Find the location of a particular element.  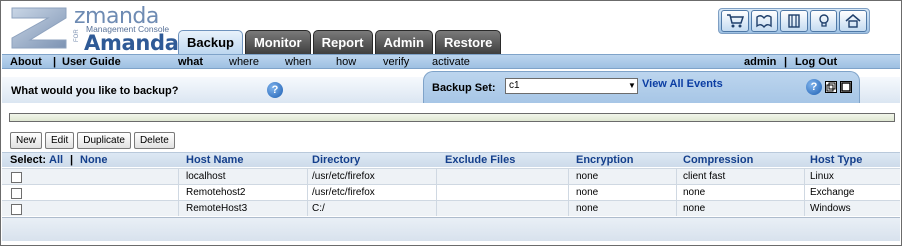

logout-link: Log Out is located at coordinates (816, 62).